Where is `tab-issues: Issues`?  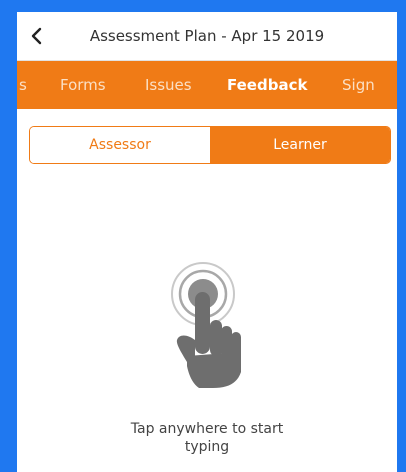
tab-issues: Issues is located at coordinates (168, 85).